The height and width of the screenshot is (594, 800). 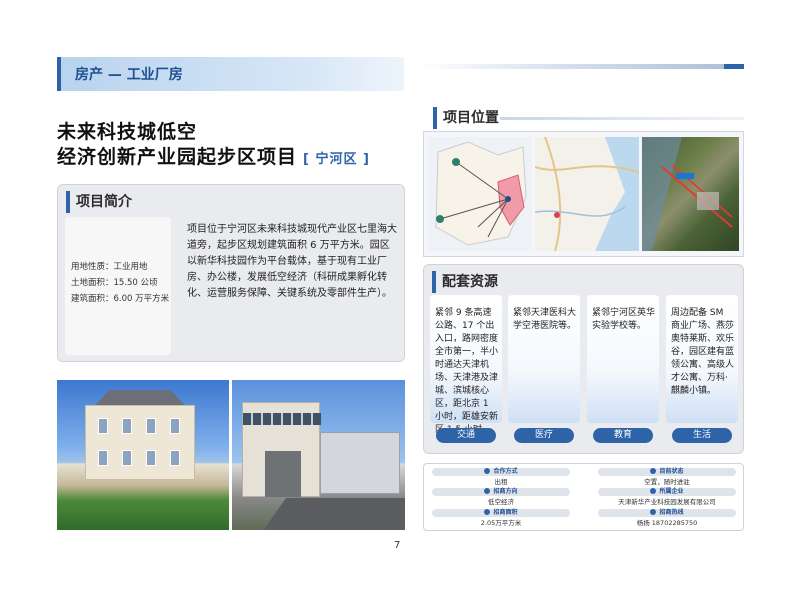 What do you see at coordinates (667, 502) in the screenshot?
I see `info-value-company: 天津新华产业科技园发展有限公司` at bounding box center [667, 502].